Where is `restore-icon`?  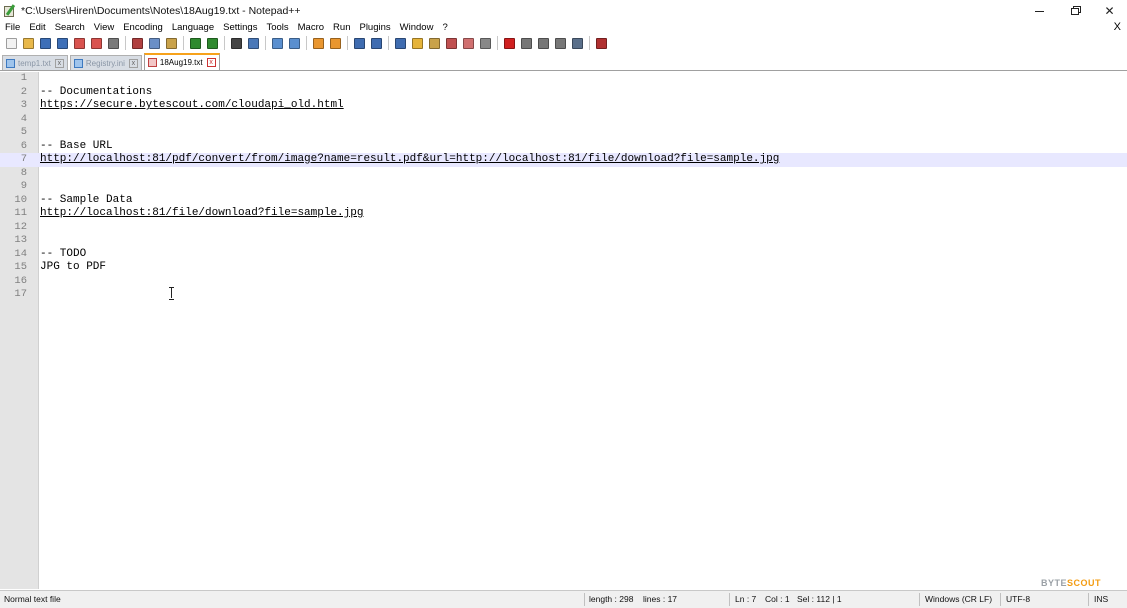
restore-icon is located at coordinates (1074, 11).